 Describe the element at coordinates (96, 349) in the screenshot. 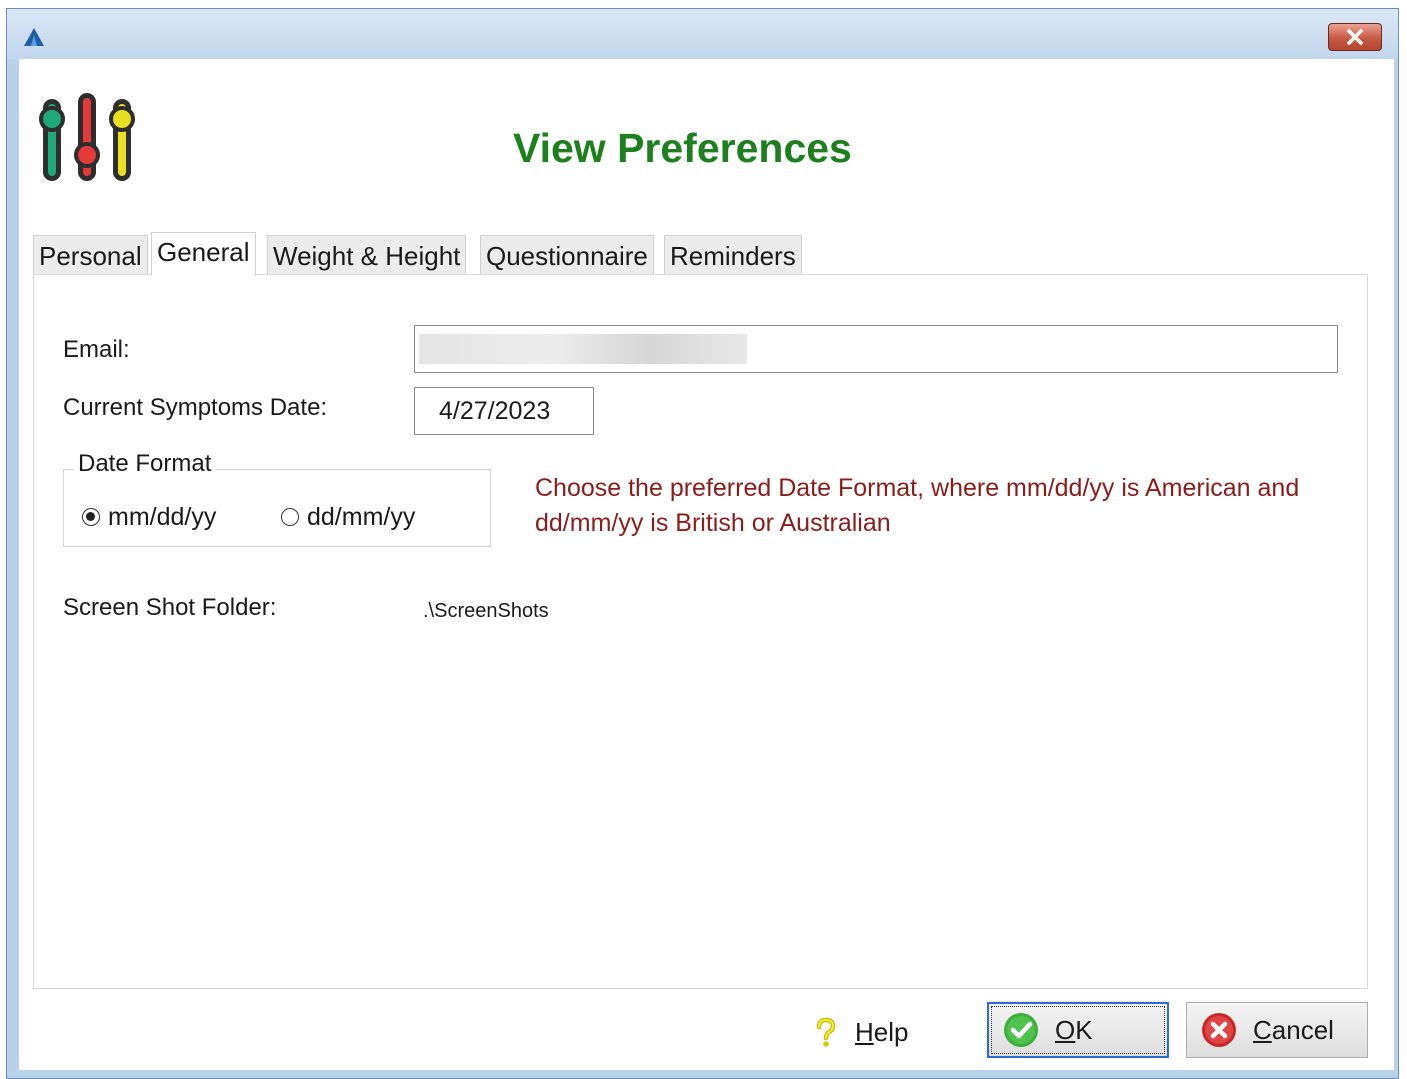

I see `email-label: Email:` at that location.